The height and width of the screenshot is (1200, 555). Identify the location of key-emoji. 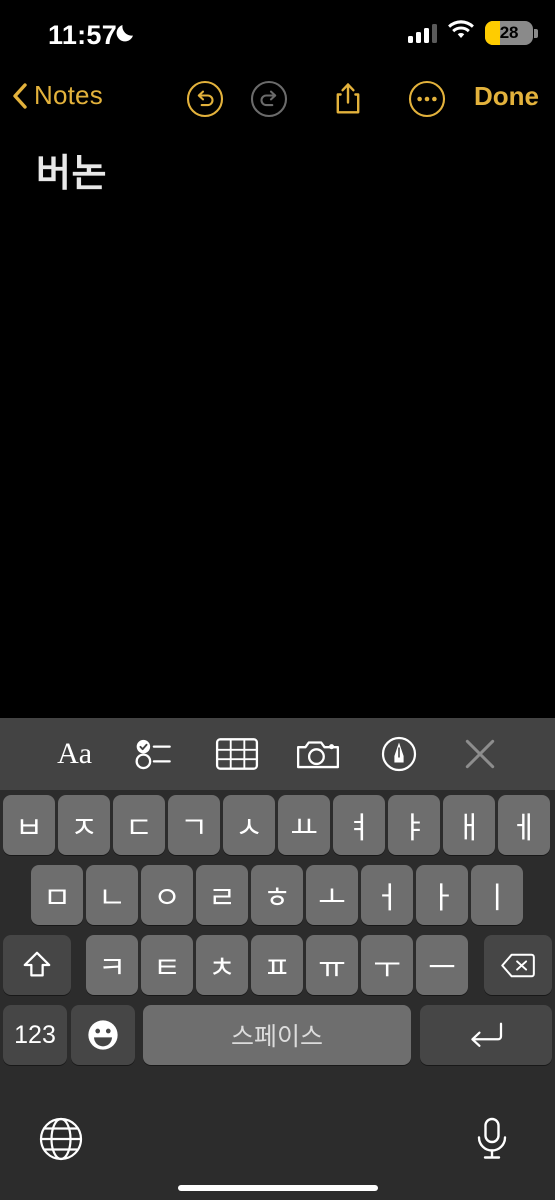
(103, 1035).